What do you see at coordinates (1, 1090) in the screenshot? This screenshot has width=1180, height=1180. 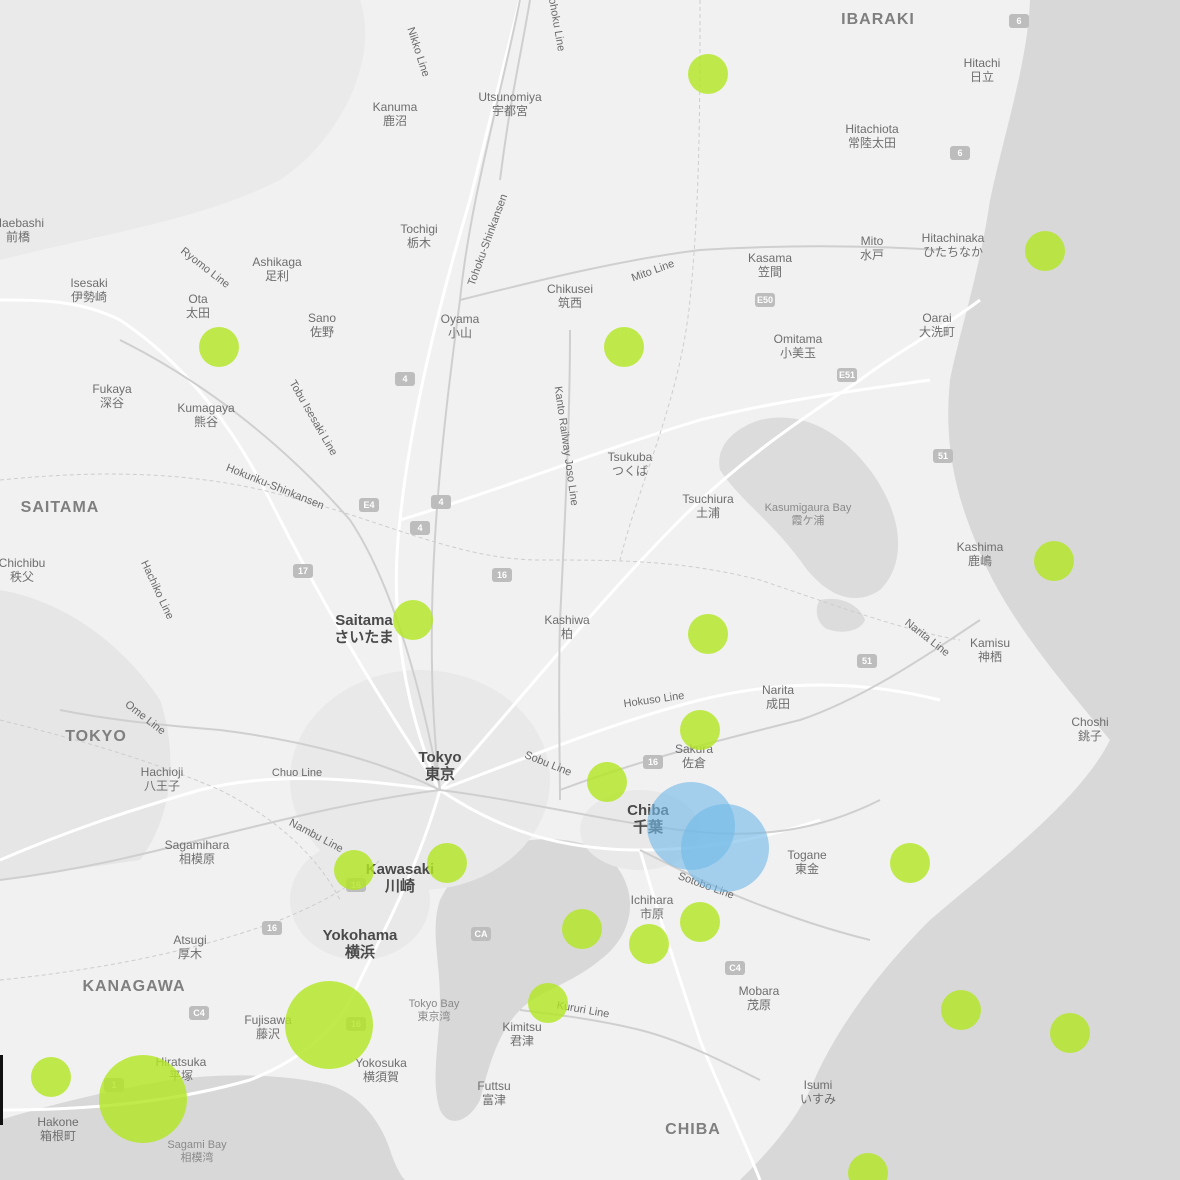 I see `left-edge-bar` at bounding box center [1, 1090].